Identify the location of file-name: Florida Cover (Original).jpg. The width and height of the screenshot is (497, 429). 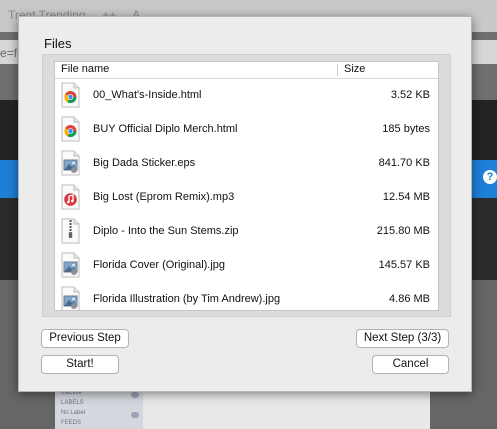
(159, 265).